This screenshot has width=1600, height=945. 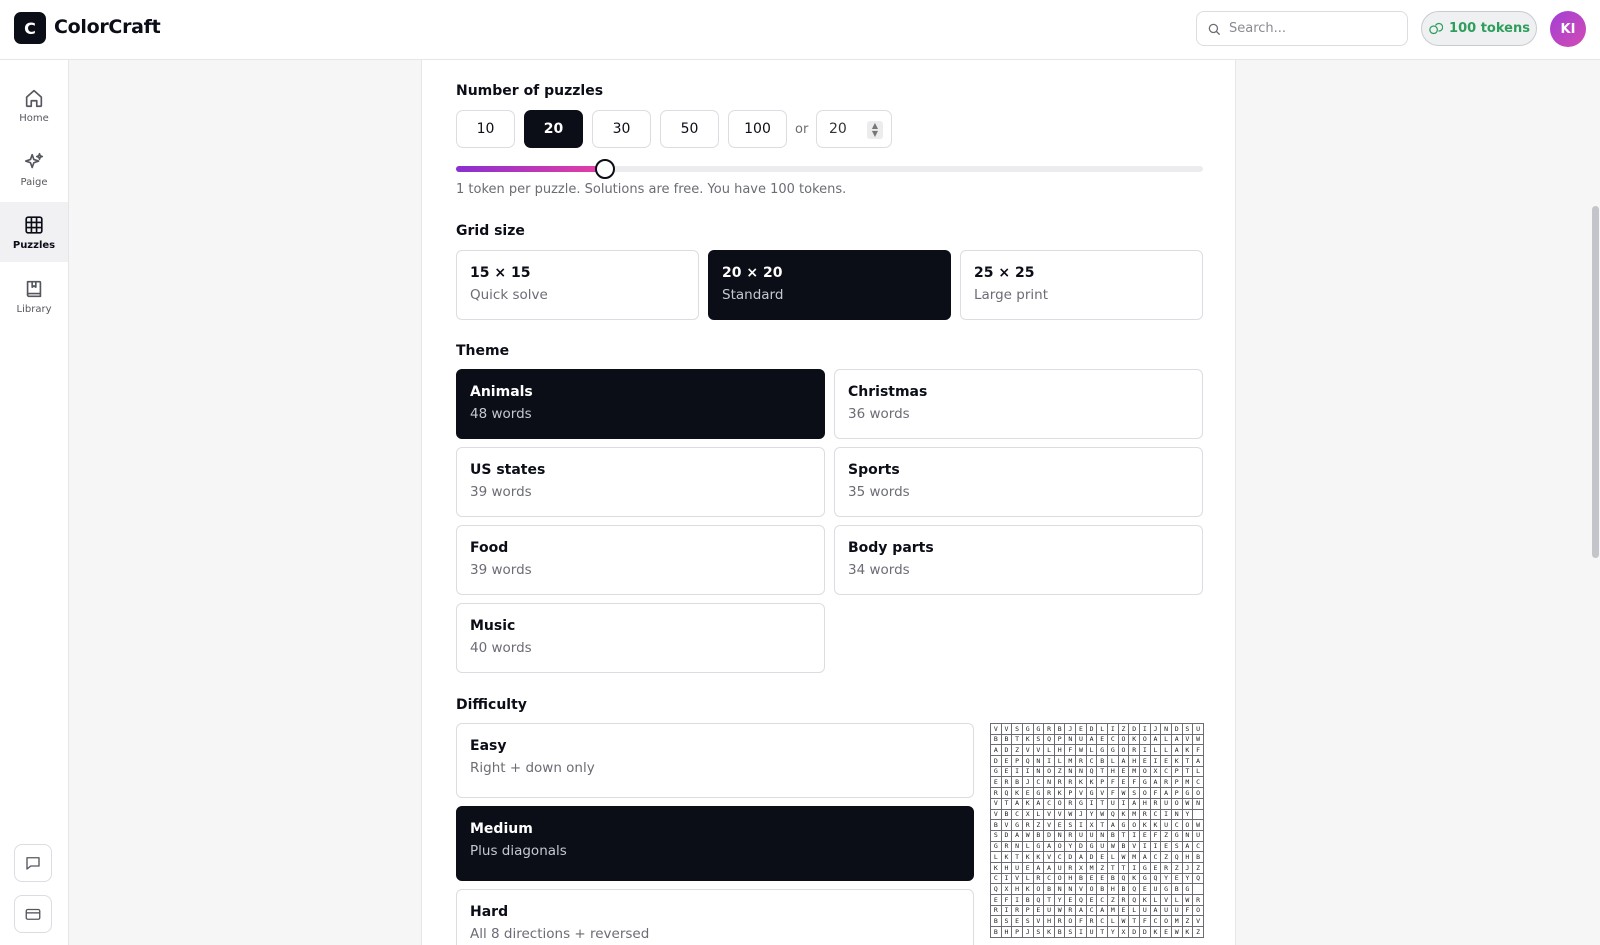 What do you see at coordinates (34, 160) in the screenshot?
I see `sparkles-icon` at bounding box center [34, 160].